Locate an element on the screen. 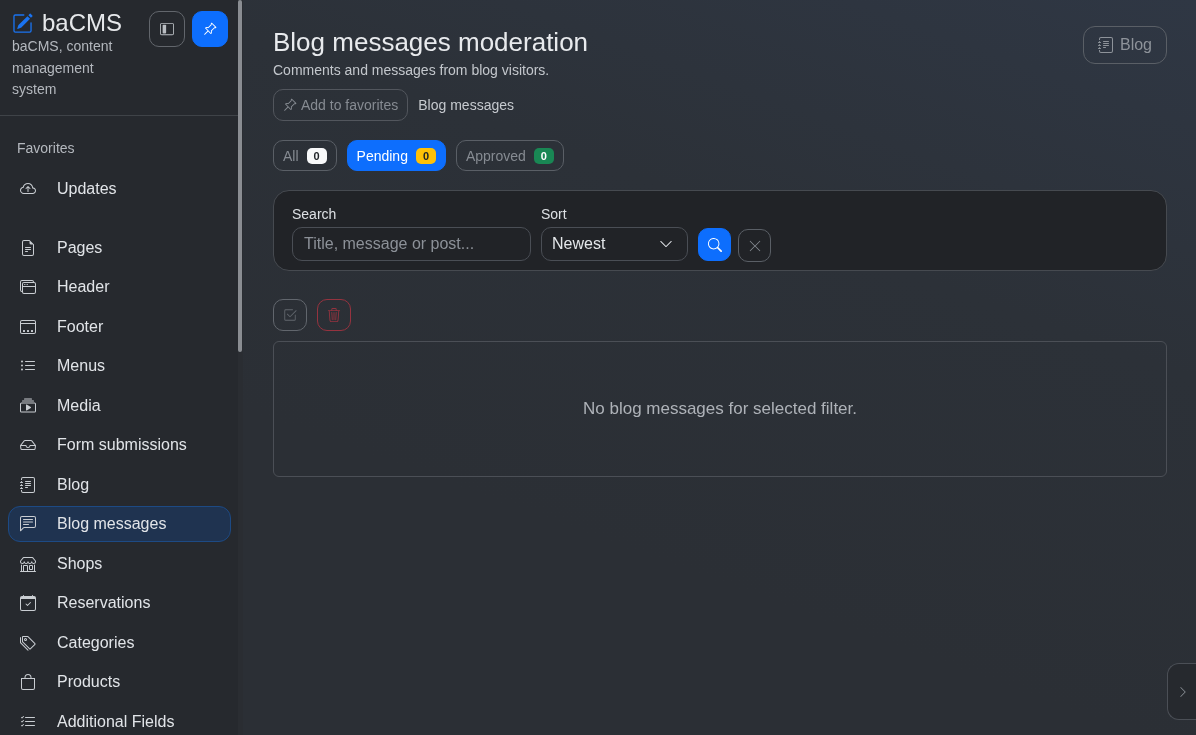  nav-item: Products is located at coordinates (119, 682).